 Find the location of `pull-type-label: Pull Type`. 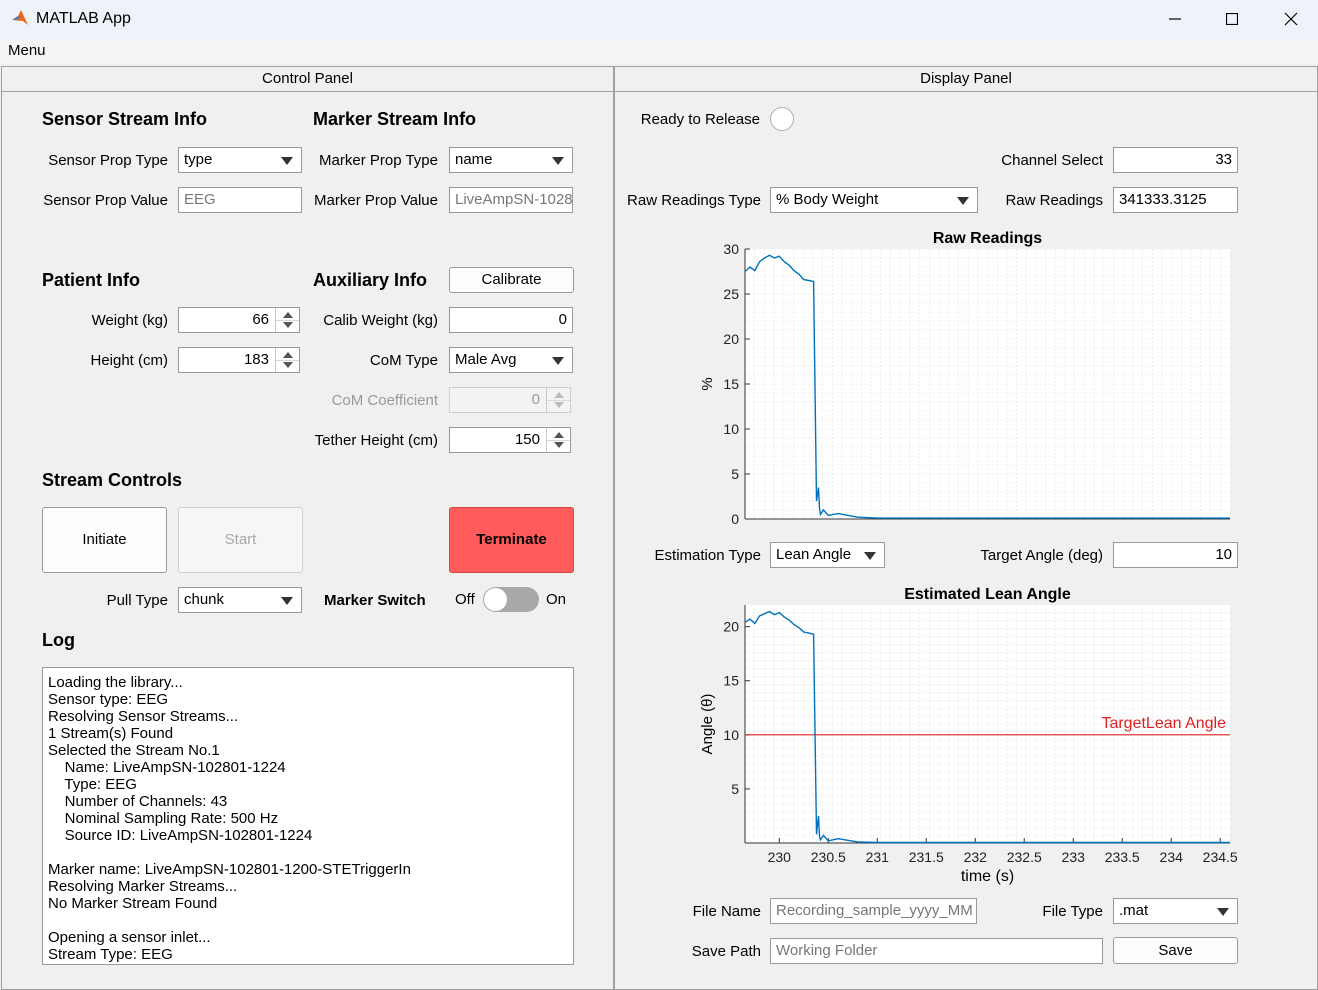

pull-type-label: Pull Type is located at coordinates (137, 600).